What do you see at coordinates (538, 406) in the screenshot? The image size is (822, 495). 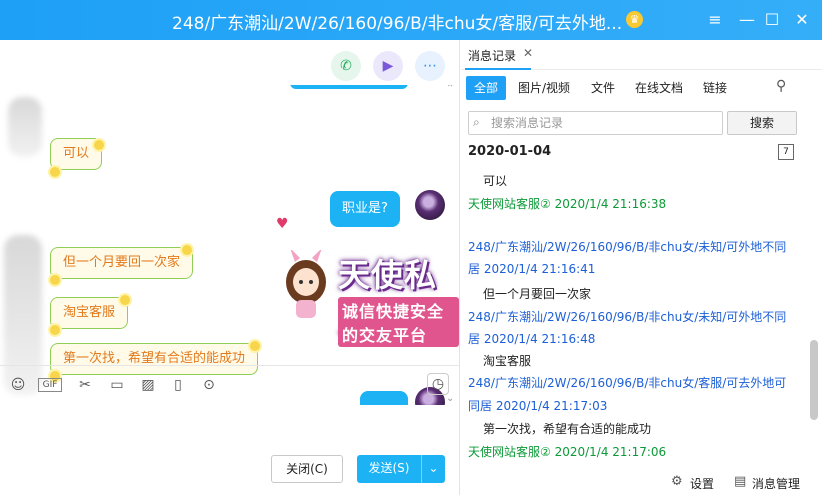 I see `record-sender: 同居 2020/1/4 21:17:03` at bounding box center [538, 406].